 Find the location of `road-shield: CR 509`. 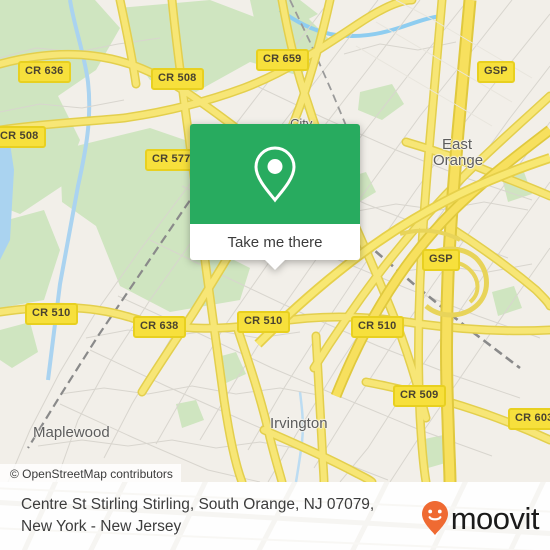

road-shield: CR 509 is located at coordinates (419, 396).